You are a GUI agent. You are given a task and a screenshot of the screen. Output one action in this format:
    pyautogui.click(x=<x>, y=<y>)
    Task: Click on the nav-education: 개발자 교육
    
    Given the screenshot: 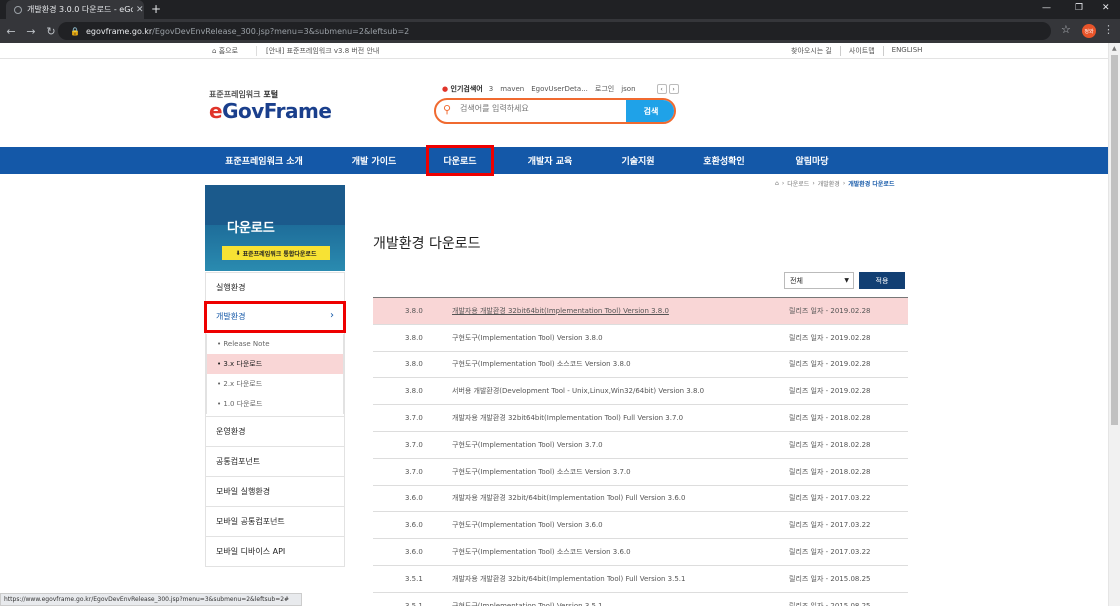 What is the action you would take?
    pyautogui.click(x=550, y=160)
    